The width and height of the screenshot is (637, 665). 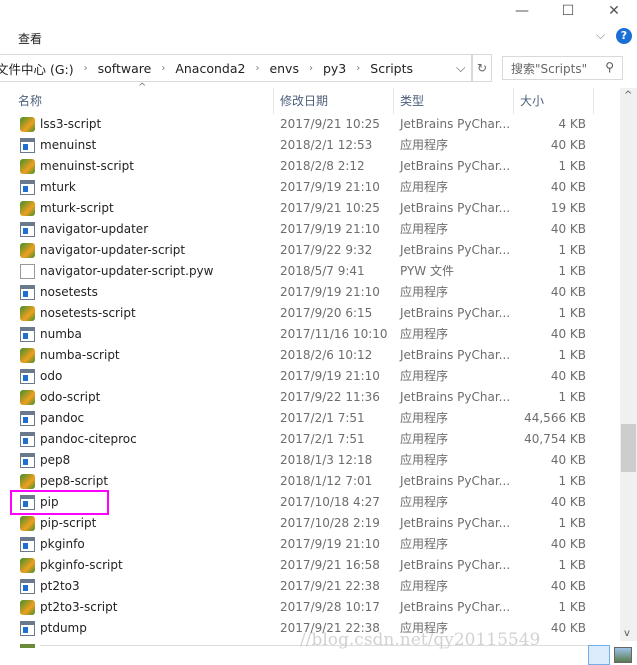 I want to click on address-dropdown-icon: ⌵, so click(x=460, y=68).